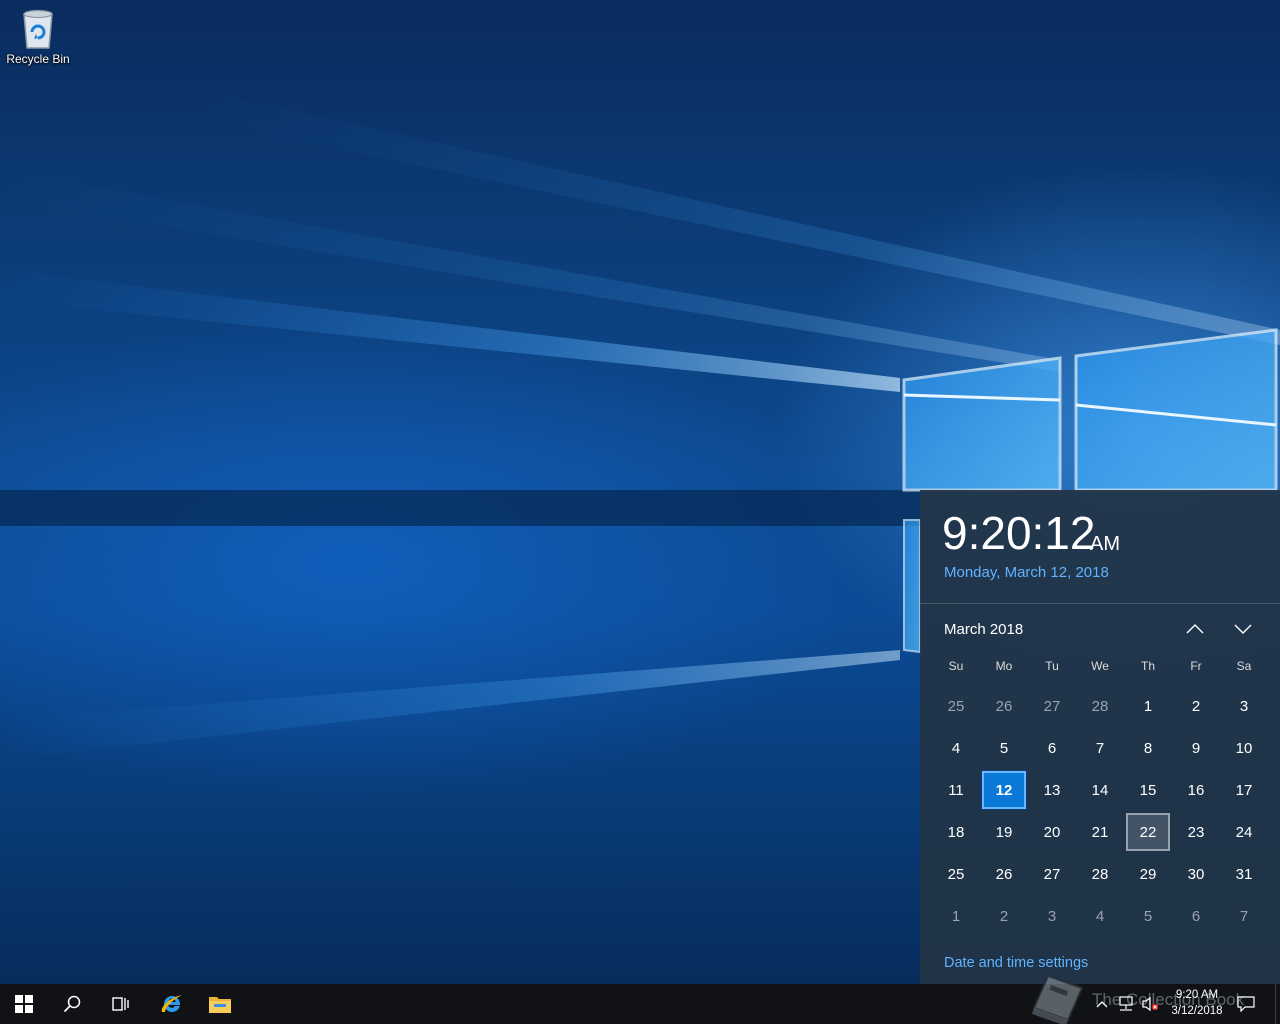  I want to click on date-time-settings-link: Date and time settings, so click(1016, 963).